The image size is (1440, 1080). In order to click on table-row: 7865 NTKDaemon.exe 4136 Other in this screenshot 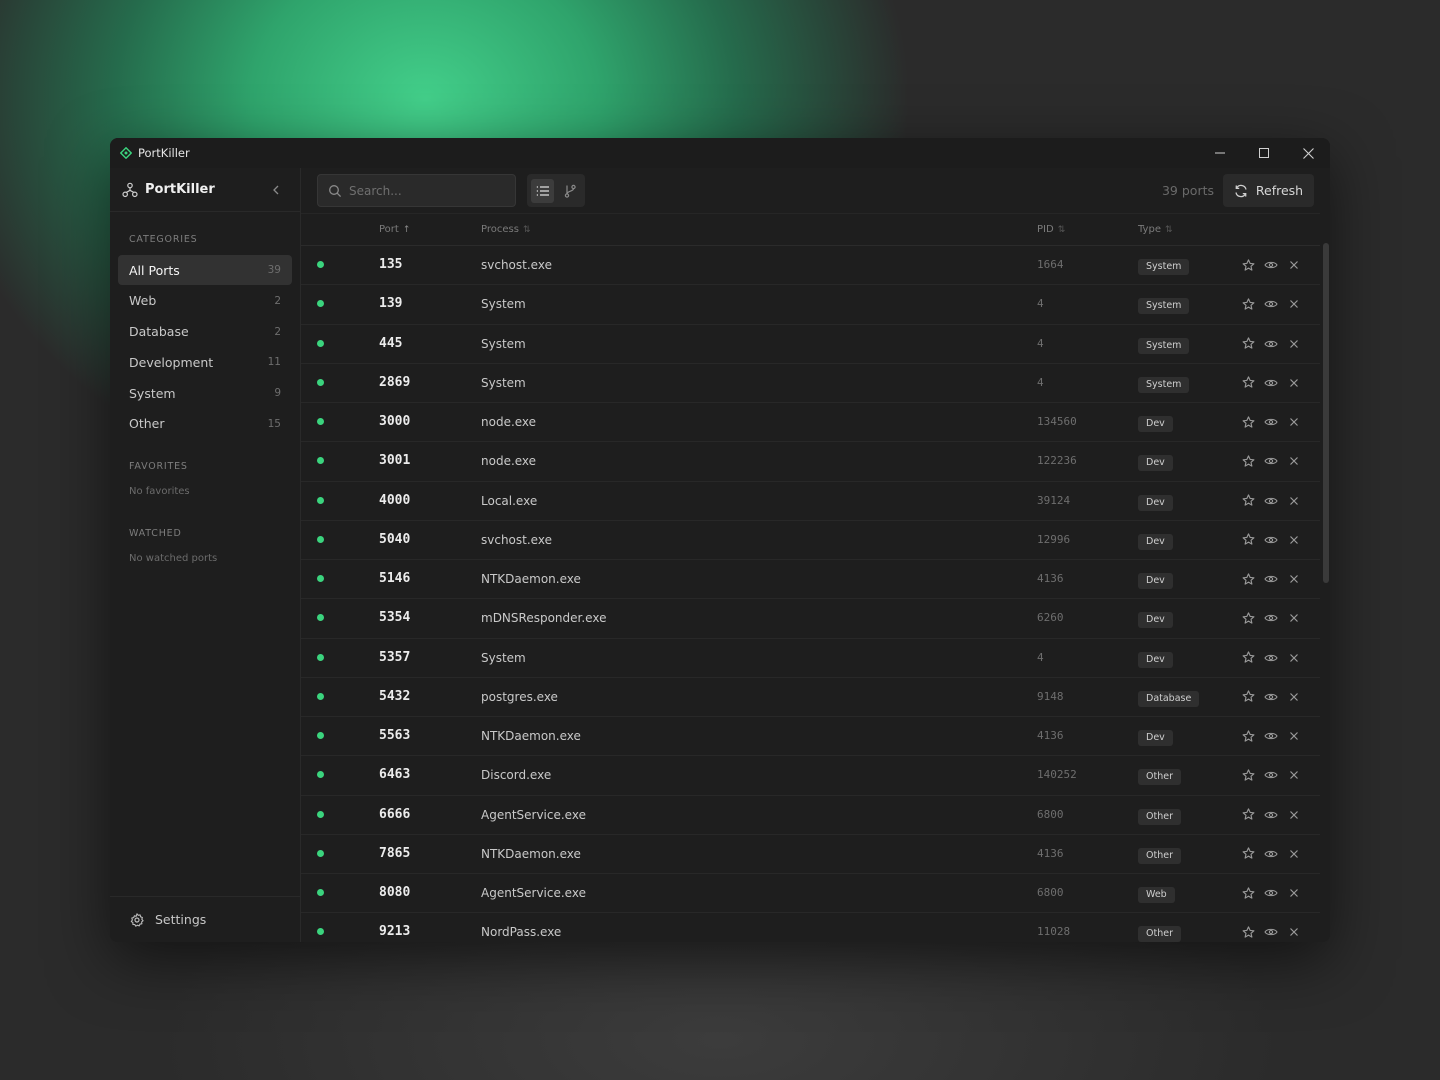, I will do `click(810, 854)`.